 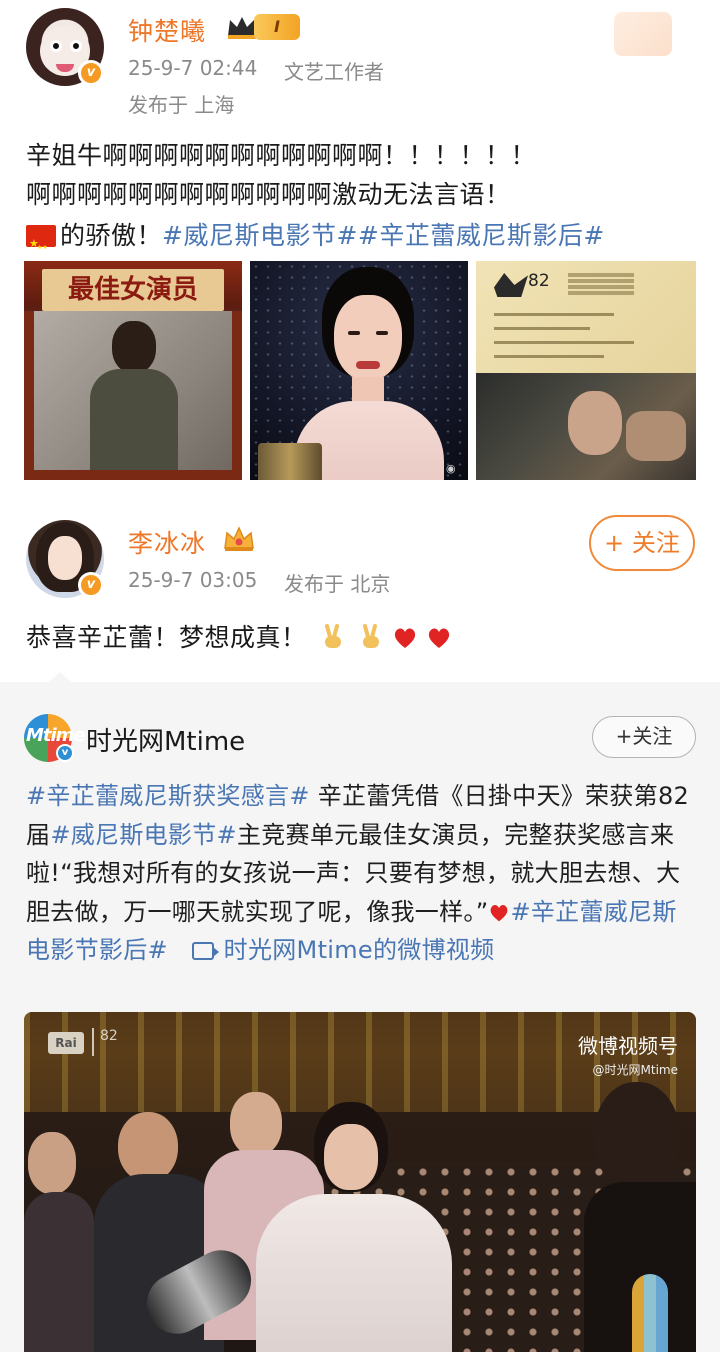 What do you see at coordinates (277, 27) in the screenshot?
I see `level-number: I` at bounding box center [277, 27].